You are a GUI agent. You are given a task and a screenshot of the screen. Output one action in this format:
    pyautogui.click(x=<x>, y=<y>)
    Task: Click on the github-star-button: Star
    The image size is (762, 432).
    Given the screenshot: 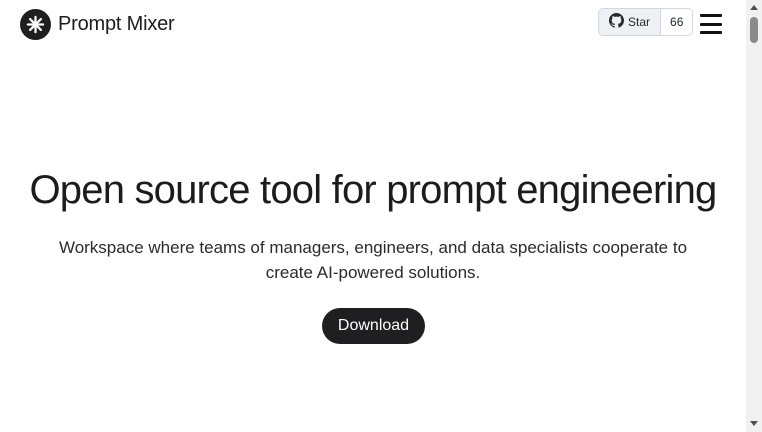 What is the action you would take?
    pyautogui.click(x=630, y=22)
    